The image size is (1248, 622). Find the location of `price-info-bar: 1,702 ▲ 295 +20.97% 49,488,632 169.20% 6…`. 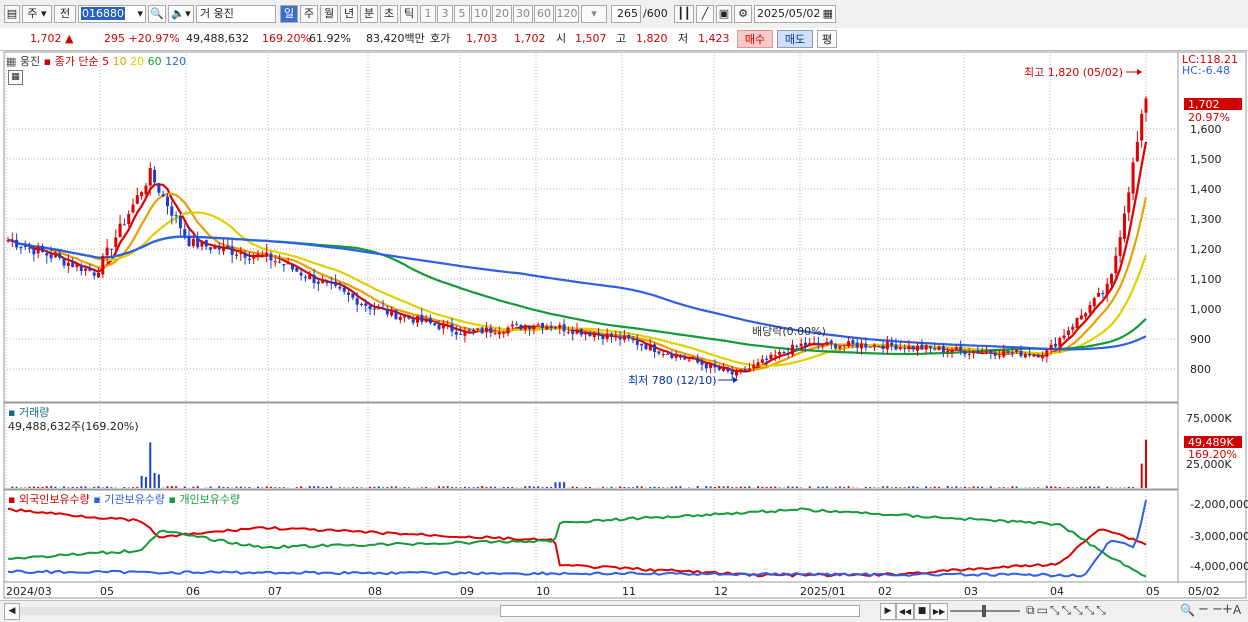

price-info-bar: 1,702 ▲ 295 +20.97% 49,488,632 169.20% 6… is located at coordinates (624, 39).